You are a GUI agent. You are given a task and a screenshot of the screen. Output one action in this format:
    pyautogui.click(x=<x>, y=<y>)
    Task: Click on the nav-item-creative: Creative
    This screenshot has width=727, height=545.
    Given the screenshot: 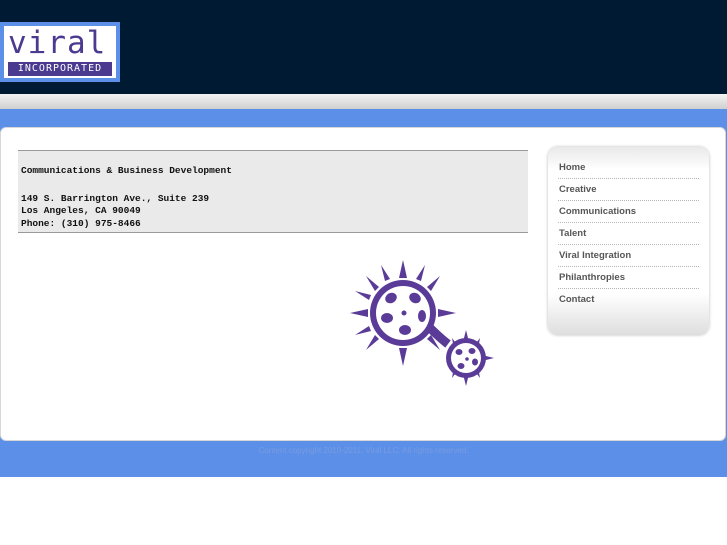 What is the action you would take?
    pyautogui.click(x=628, y=190)
    